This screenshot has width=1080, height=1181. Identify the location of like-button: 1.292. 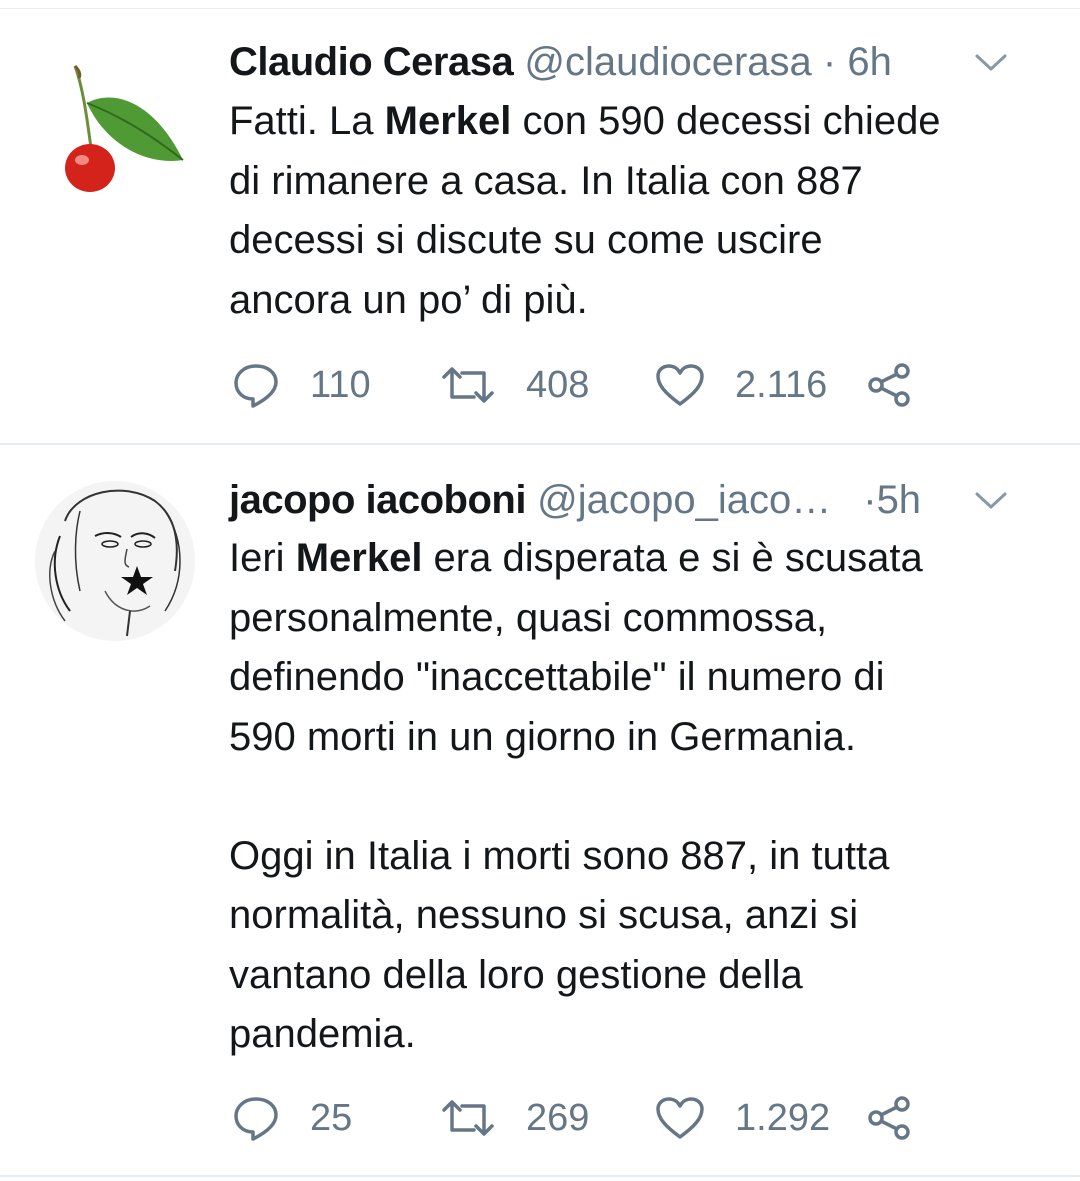
(742, 1118).